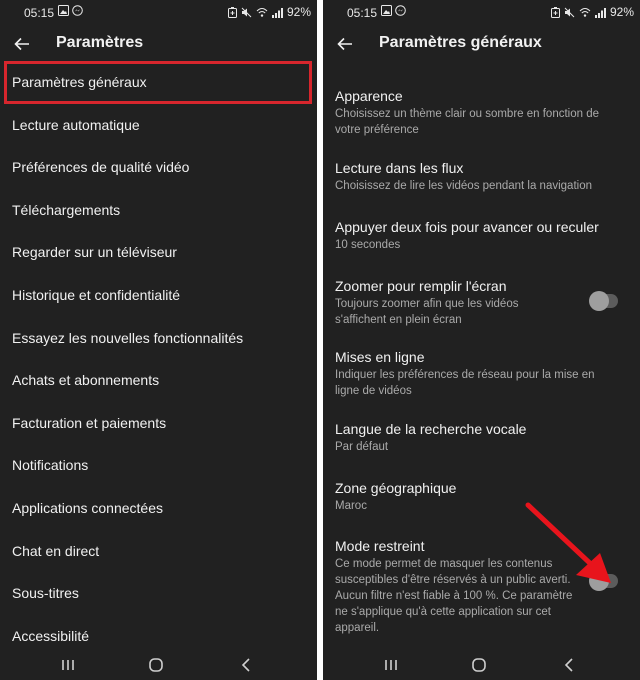  I want to click on menu-item-purchases: Achats et abonnements, so click(158, 380).